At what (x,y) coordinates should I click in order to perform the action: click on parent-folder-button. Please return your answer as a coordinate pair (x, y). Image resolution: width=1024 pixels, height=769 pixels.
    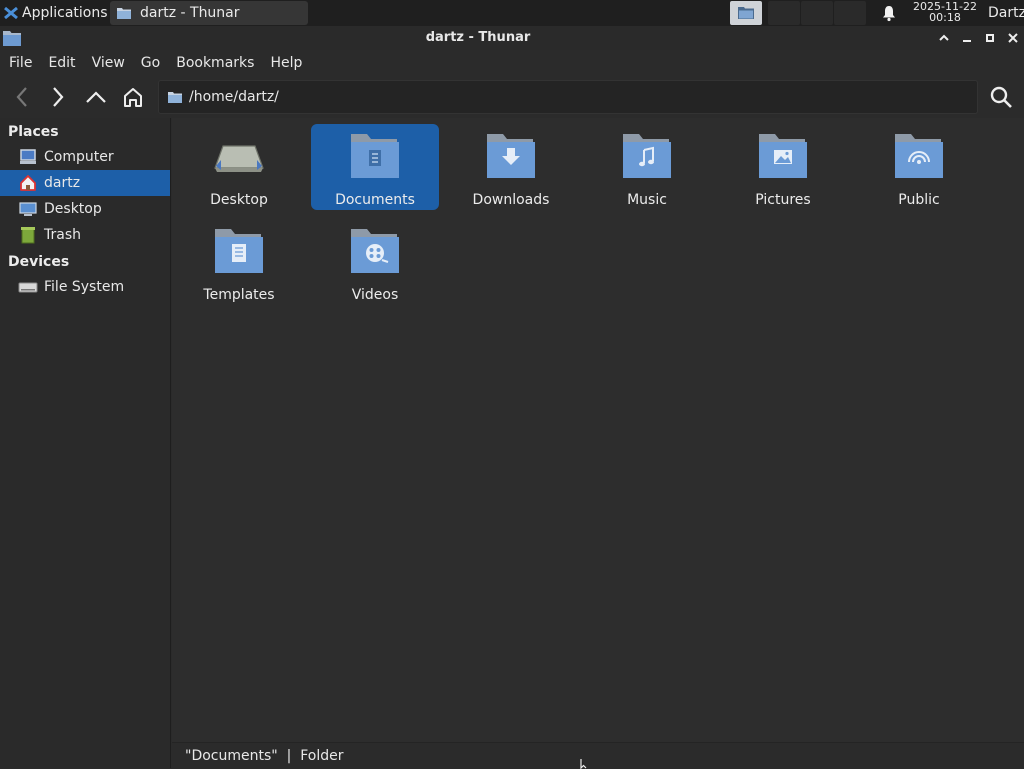
    Looking at the image, I should click on (96, 97).